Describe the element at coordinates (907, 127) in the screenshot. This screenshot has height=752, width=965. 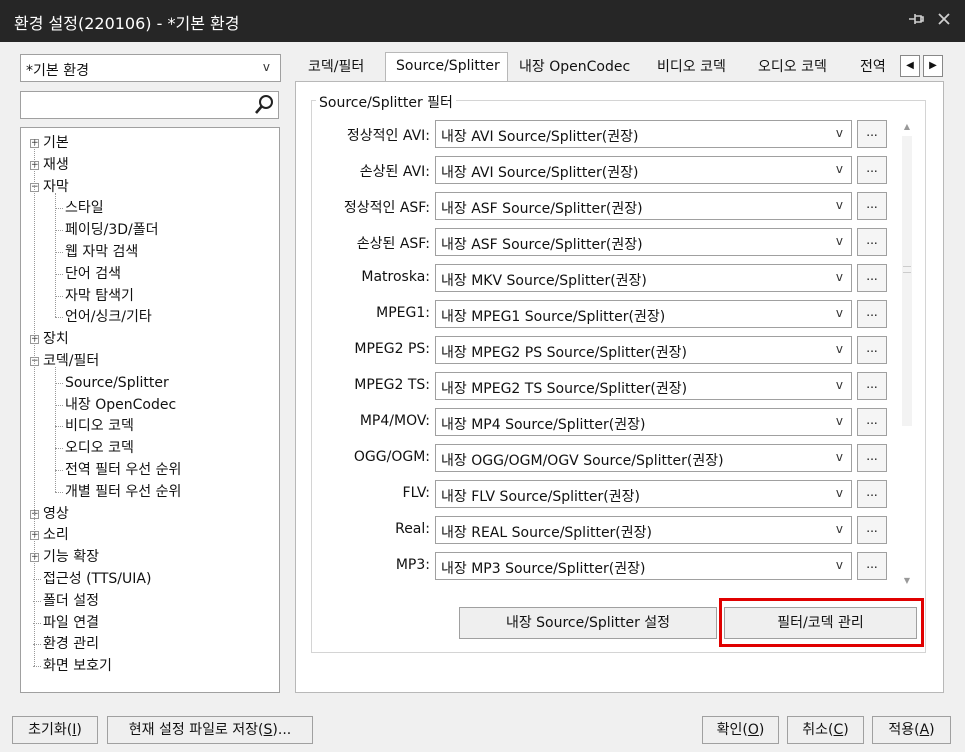
I see `scroll-up-icon: ▲` at that location.